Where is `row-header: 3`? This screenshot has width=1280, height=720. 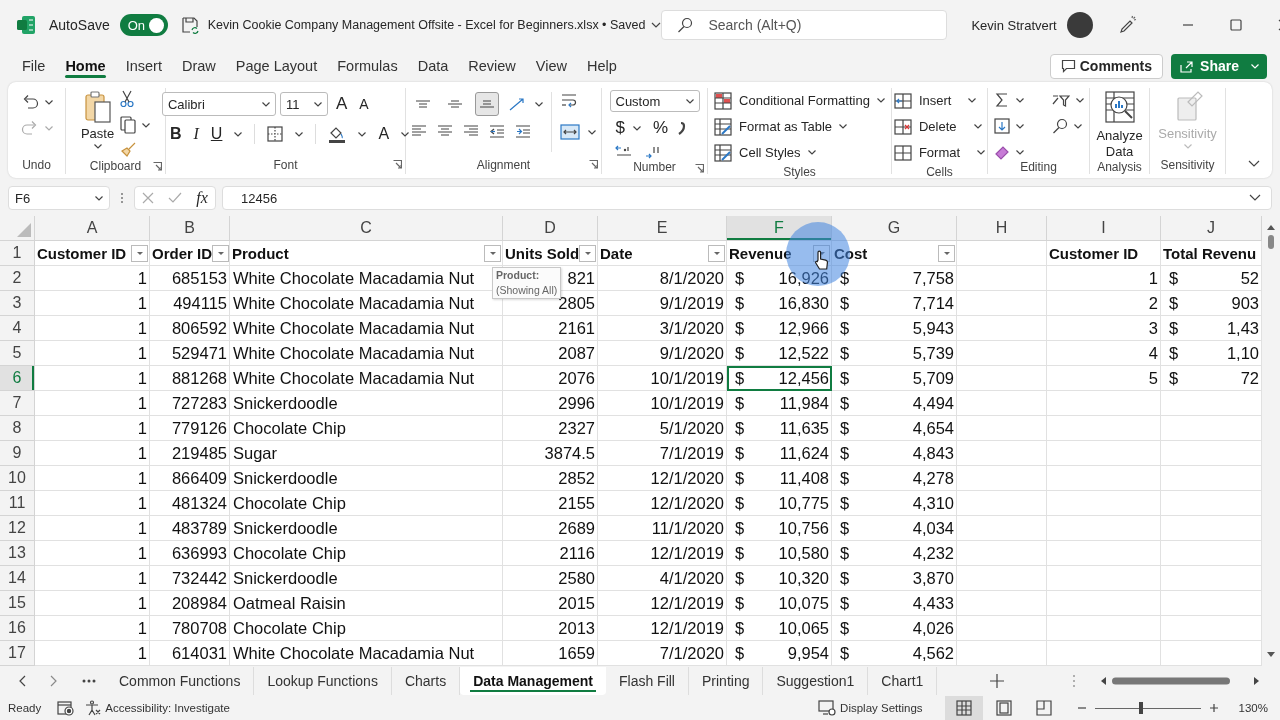 row-header: 3 is located at coordinates (17, 303).